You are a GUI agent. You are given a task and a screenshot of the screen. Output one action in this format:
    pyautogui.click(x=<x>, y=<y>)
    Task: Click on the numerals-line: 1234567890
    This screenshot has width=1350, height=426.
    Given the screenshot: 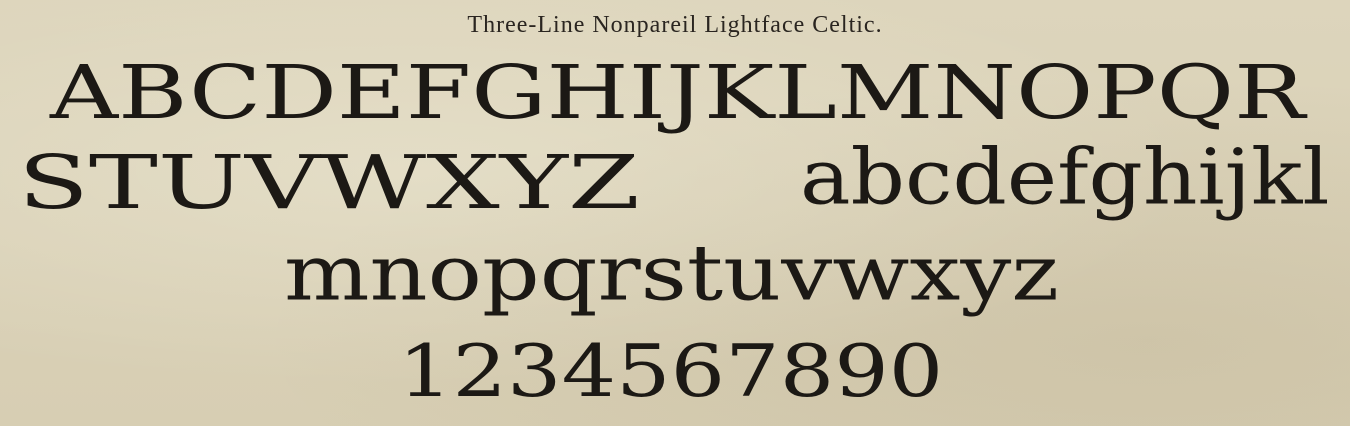 What is the action you would take?
    pyautogui.click(x=671, y=372)
    